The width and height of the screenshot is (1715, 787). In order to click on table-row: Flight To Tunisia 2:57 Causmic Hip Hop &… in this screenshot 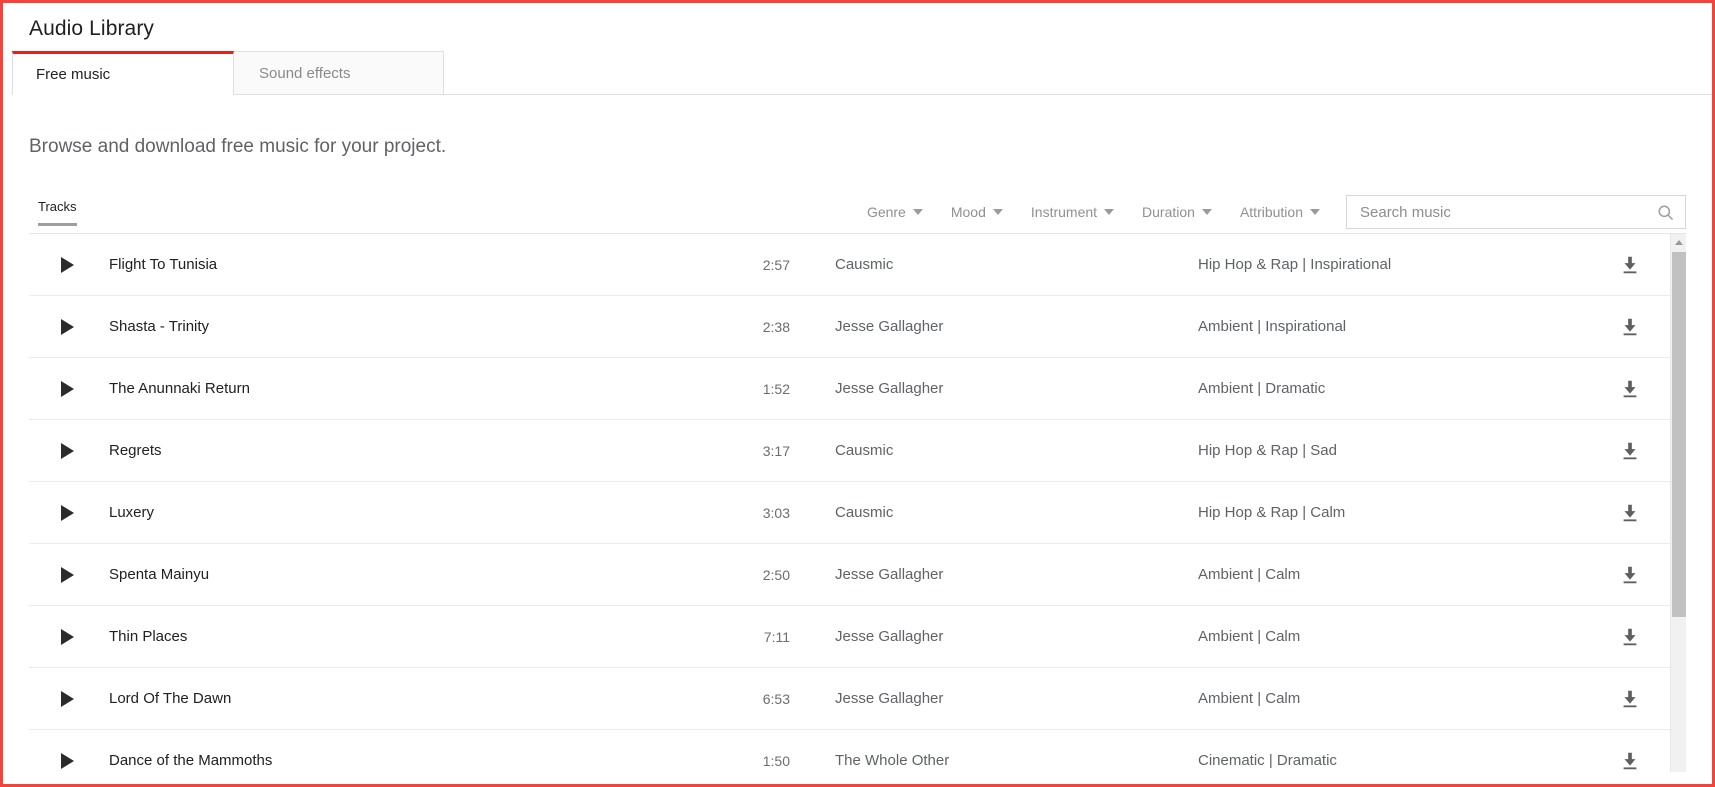, I will do `click(849, 265)`.